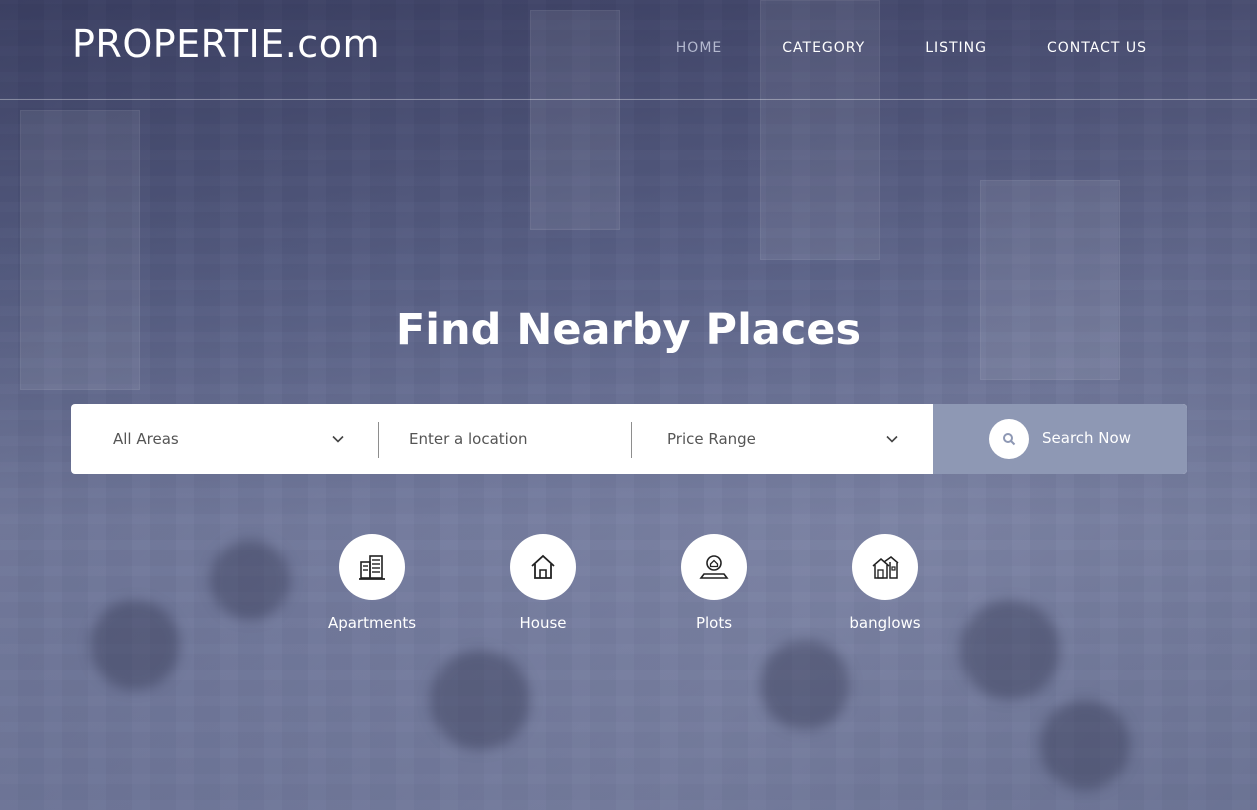 The height and width of the screenshot is (810, 1257). I want to click on category-banglows: banglows, so click(885, 583).